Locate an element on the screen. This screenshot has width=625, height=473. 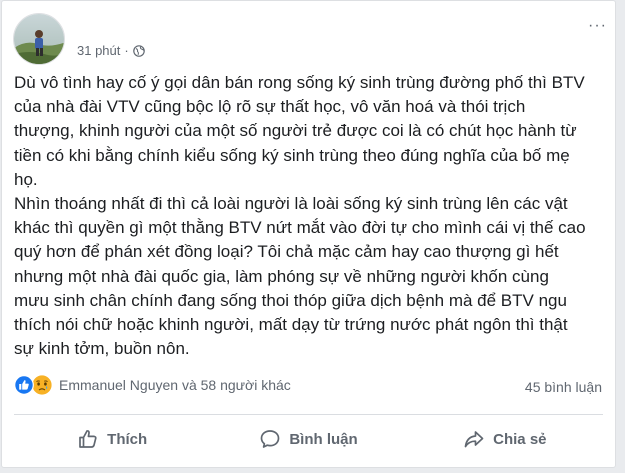
like-button-label: Thích is located at coordinates (127, 439).